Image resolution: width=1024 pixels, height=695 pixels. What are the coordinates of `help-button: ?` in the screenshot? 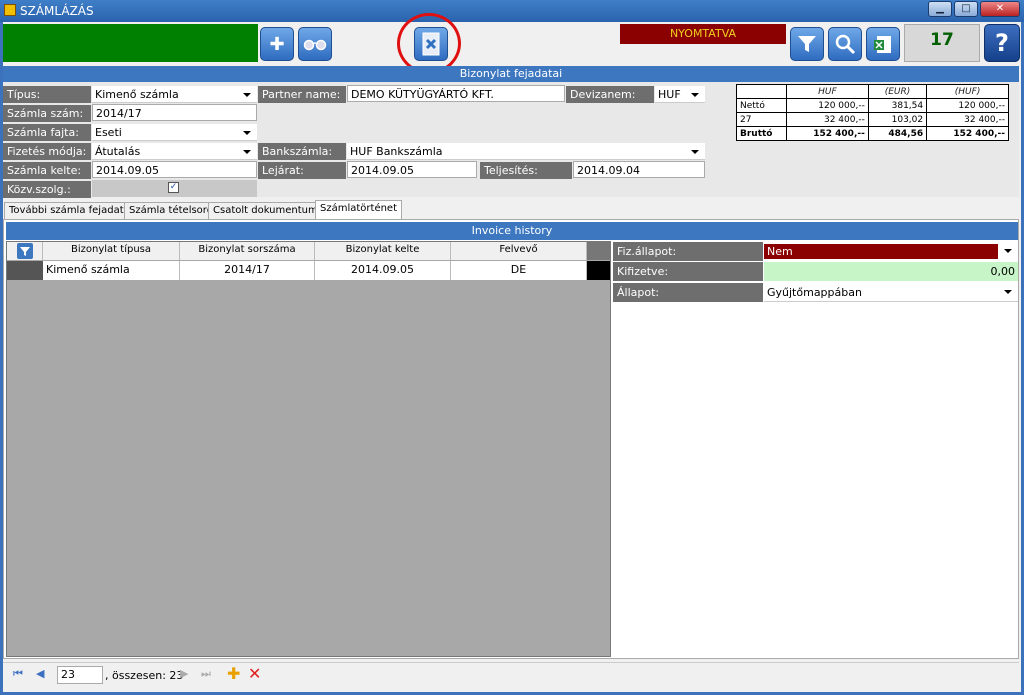 It's located at (1002, 43).